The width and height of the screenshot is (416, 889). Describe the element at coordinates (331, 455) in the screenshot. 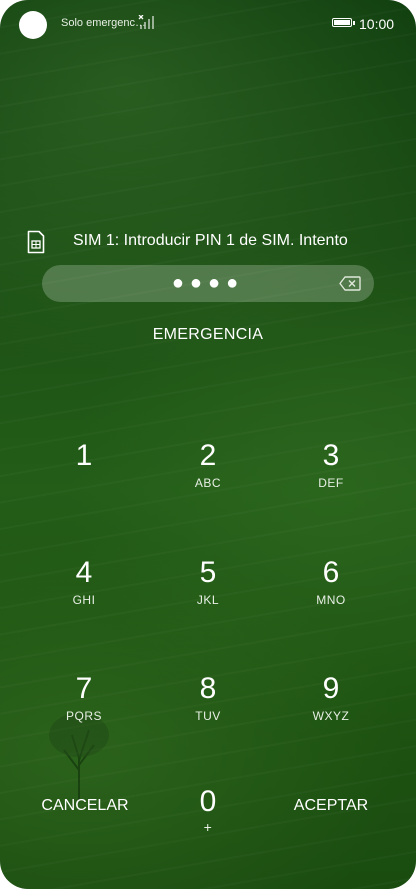

I see `key-digit: 3` at that location.